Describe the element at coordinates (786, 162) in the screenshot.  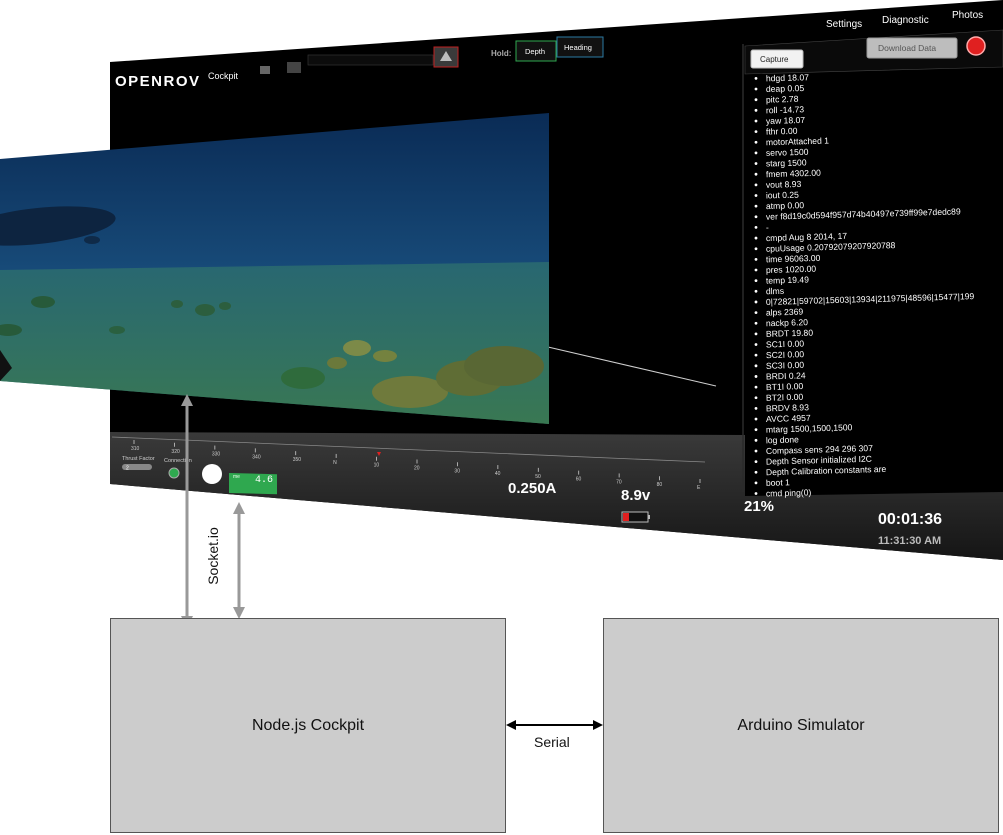
I see `telemetry-item: starg 1500` at that location.